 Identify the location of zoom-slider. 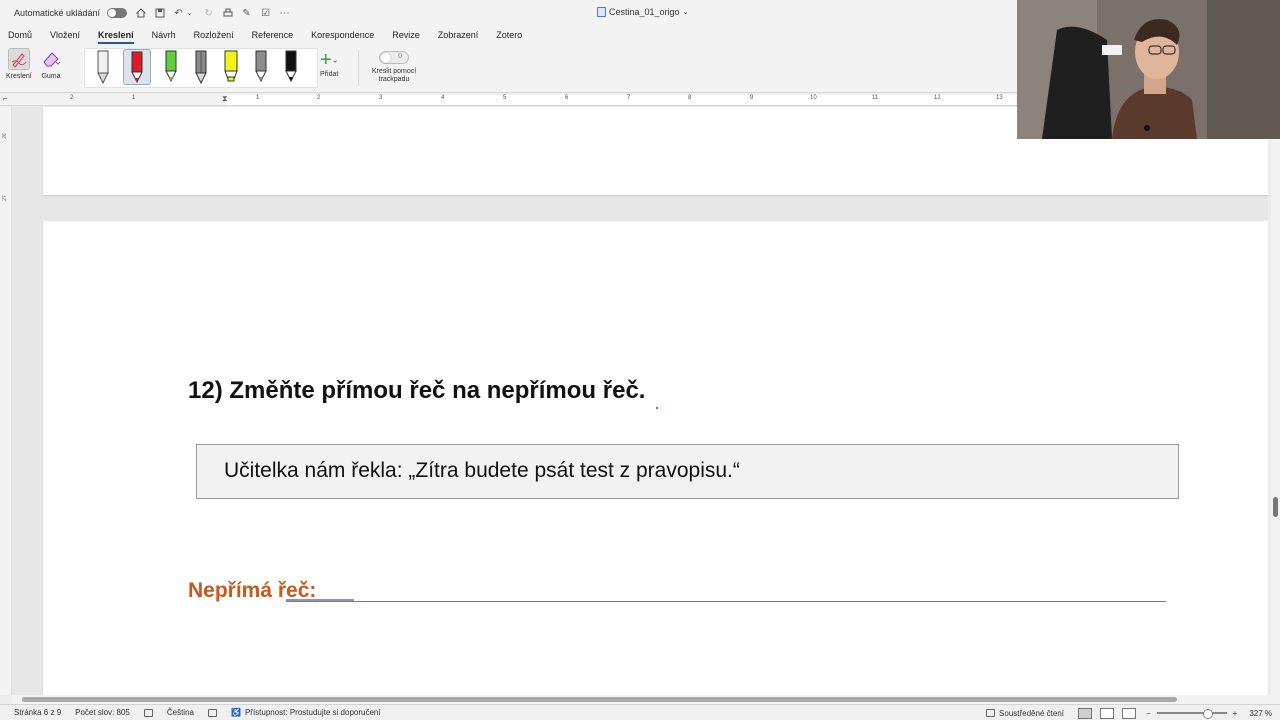
(1191, 714).